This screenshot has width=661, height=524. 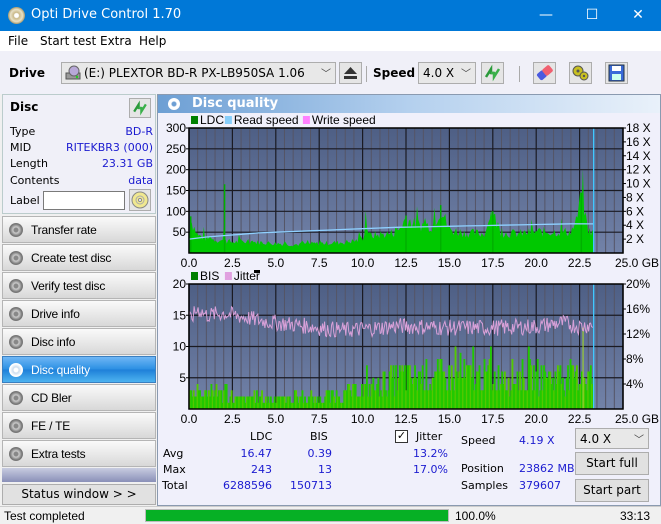 What do you see at coordinates (596, 439) in the screenshot?
I see `test-speed-value: 4.0 X` at bounding box center [596, 439].